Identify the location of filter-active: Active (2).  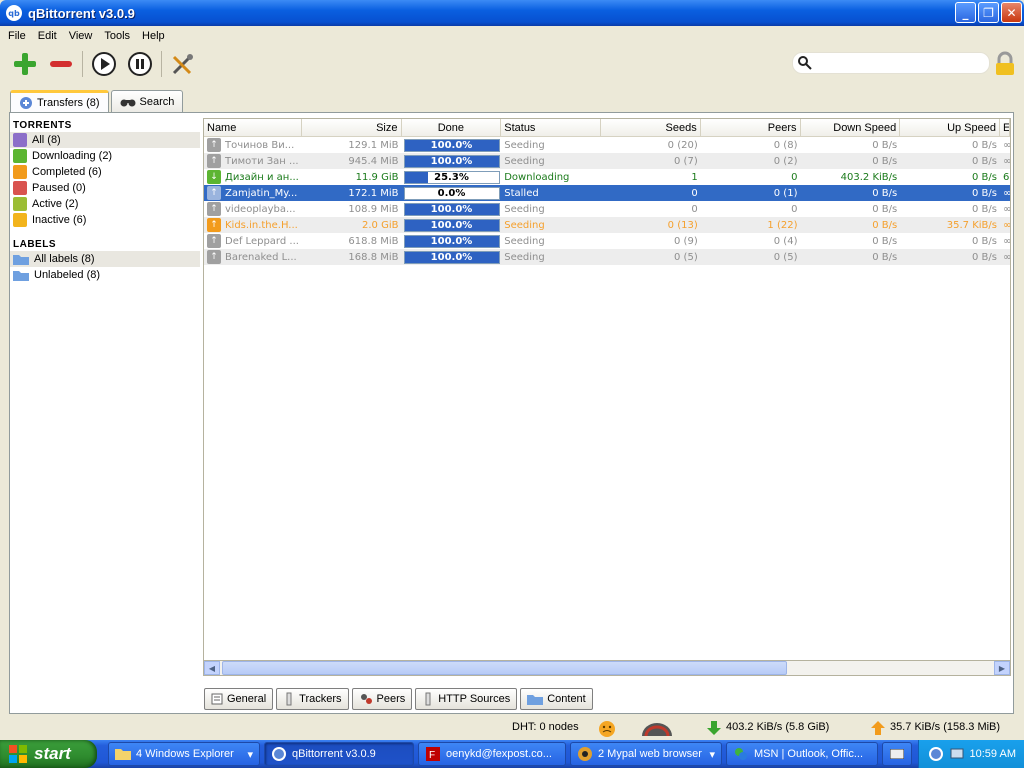
(105, 204).